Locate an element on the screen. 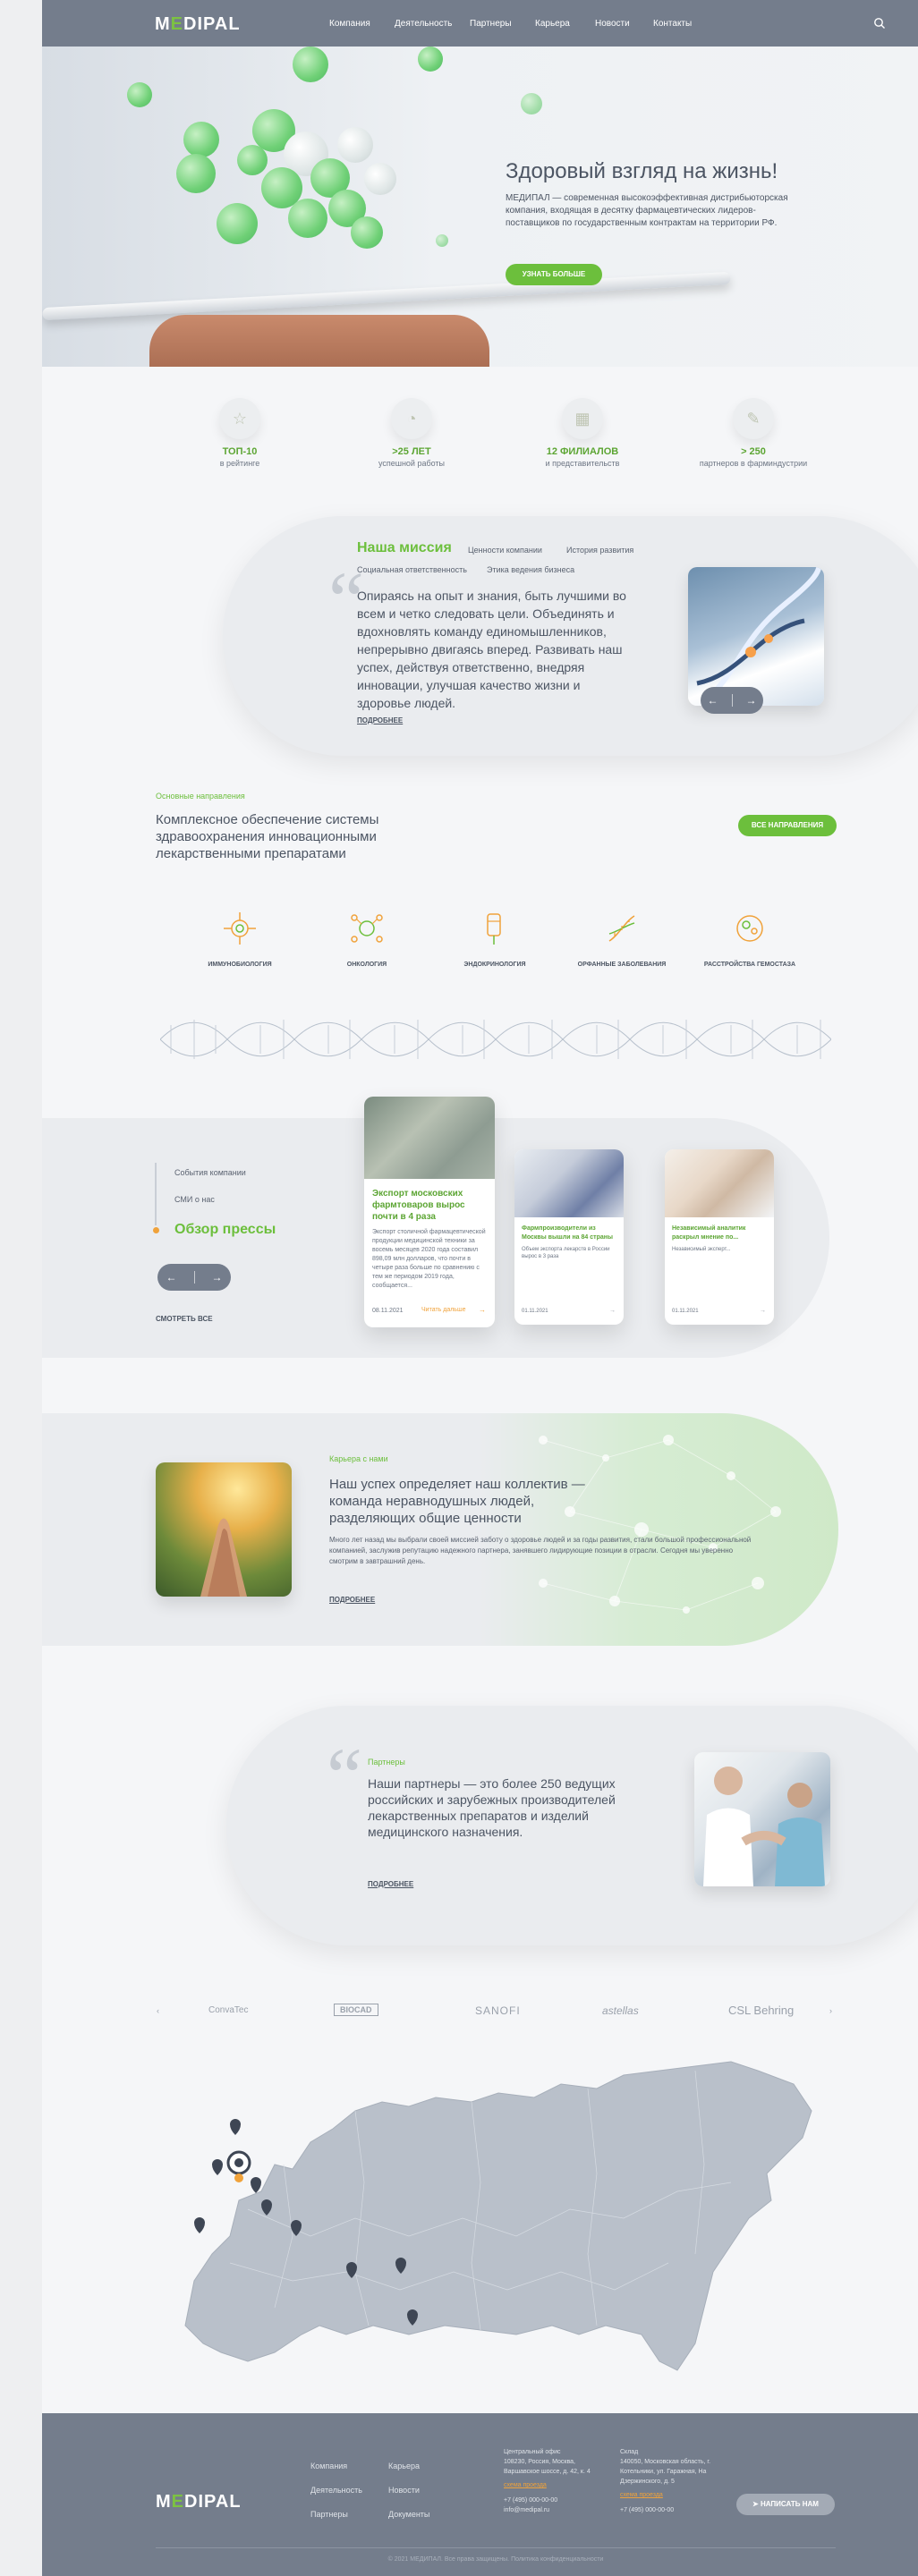  direction-oncology: Онкология is located at coordinates (367, 938).